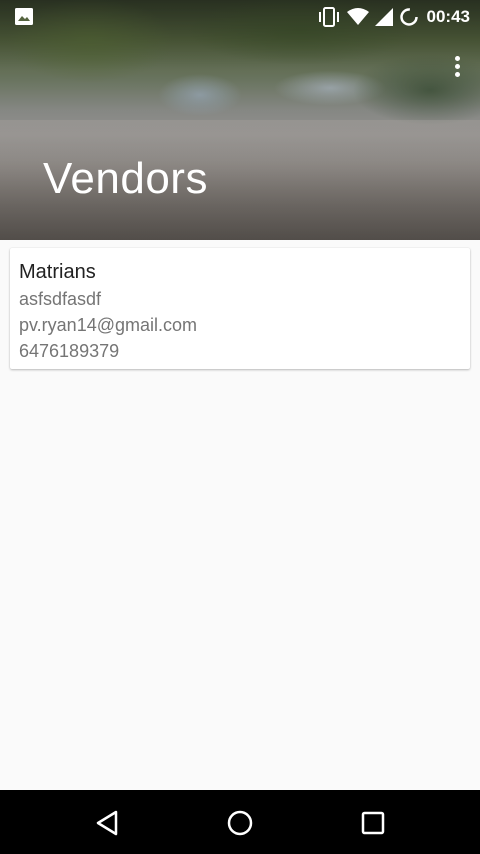  What do you see at coordinates (448, 16) in the screenshot?
I see `status-time: 00:43` at bounding box center [448, 16].